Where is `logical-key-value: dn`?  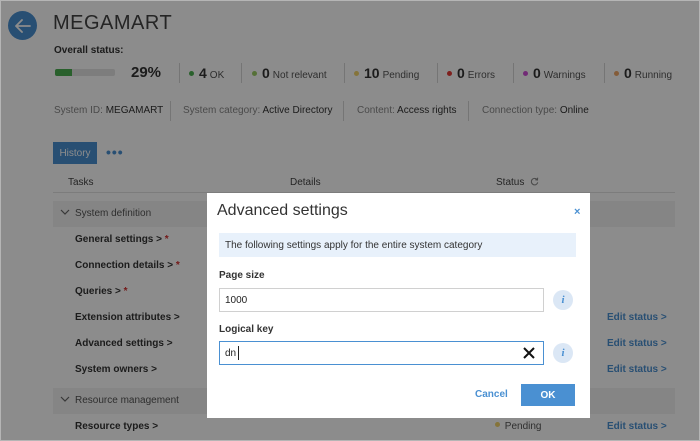 logical-key-value: dn is located at coordinates (231, 353).